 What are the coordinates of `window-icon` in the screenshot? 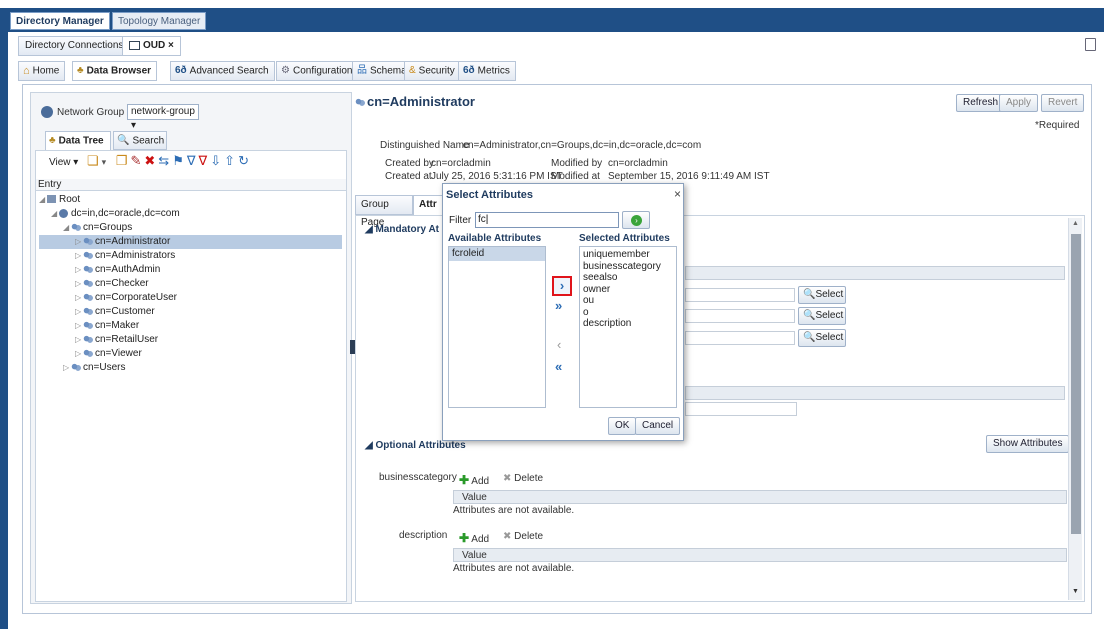 It's located at (1090, 44).